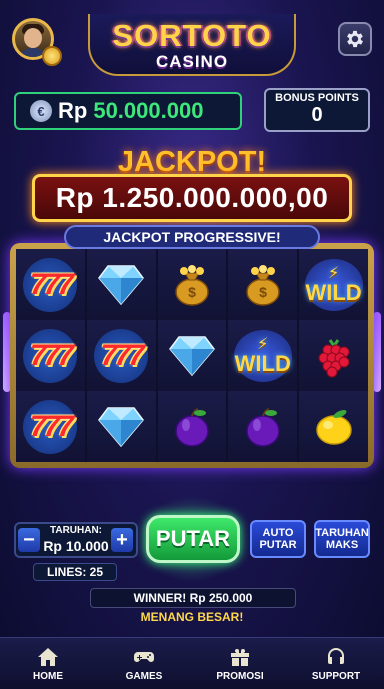 This screenshot has height=689, width=384. Describe the element at coordinates (193, 539) in the screenshot. I see `spin-button: PUTAR` at that location.